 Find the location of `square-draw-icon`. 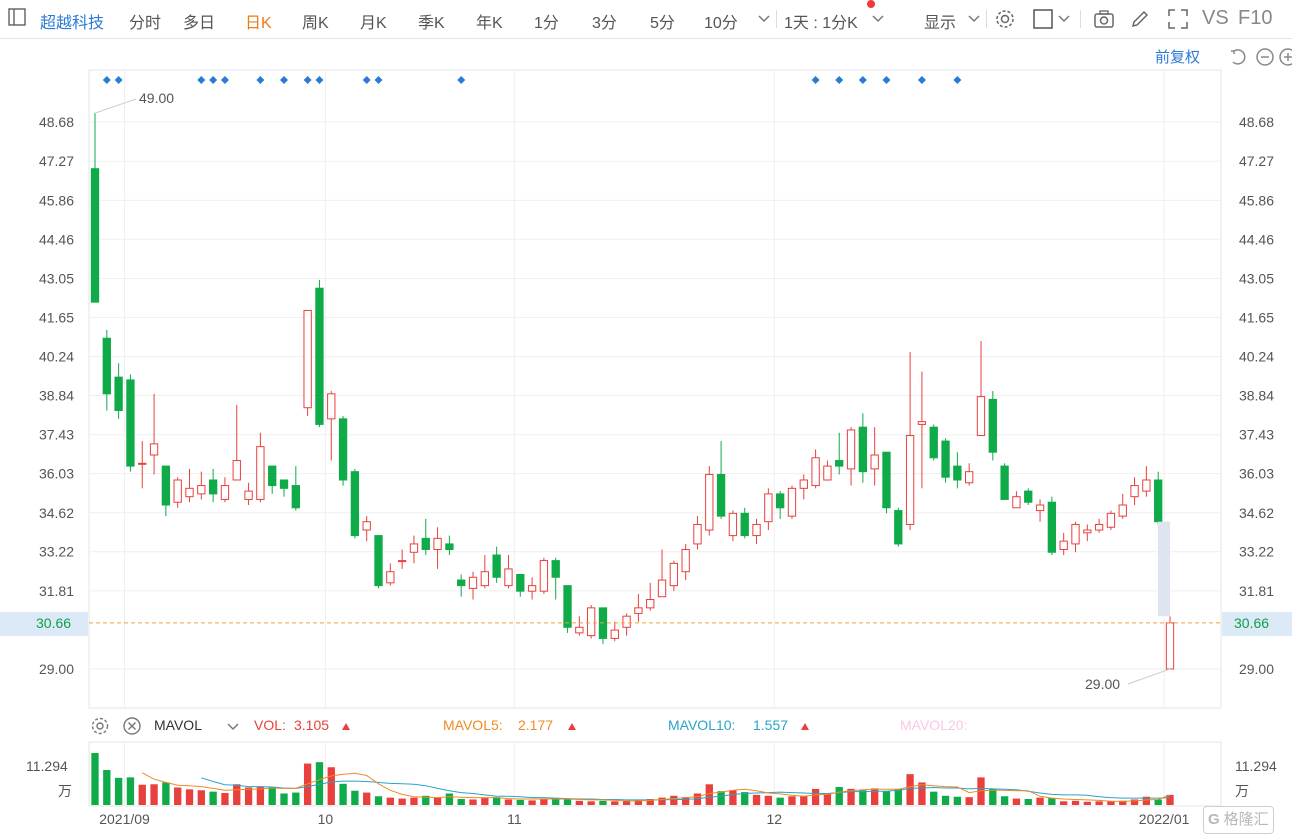

square-draw-icon is located at coordinates (1043, 19).